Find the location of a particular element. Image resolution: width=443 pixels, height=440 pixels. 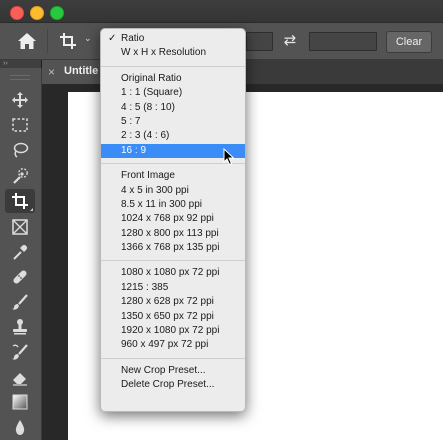

tools-panel is located at coordinates (21, 254).